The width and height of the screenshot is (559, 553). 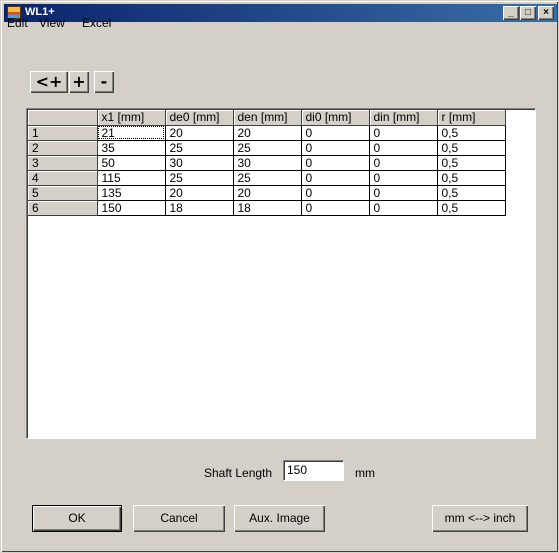 I want to click on row-header: 2, so click(x=63, y=148).